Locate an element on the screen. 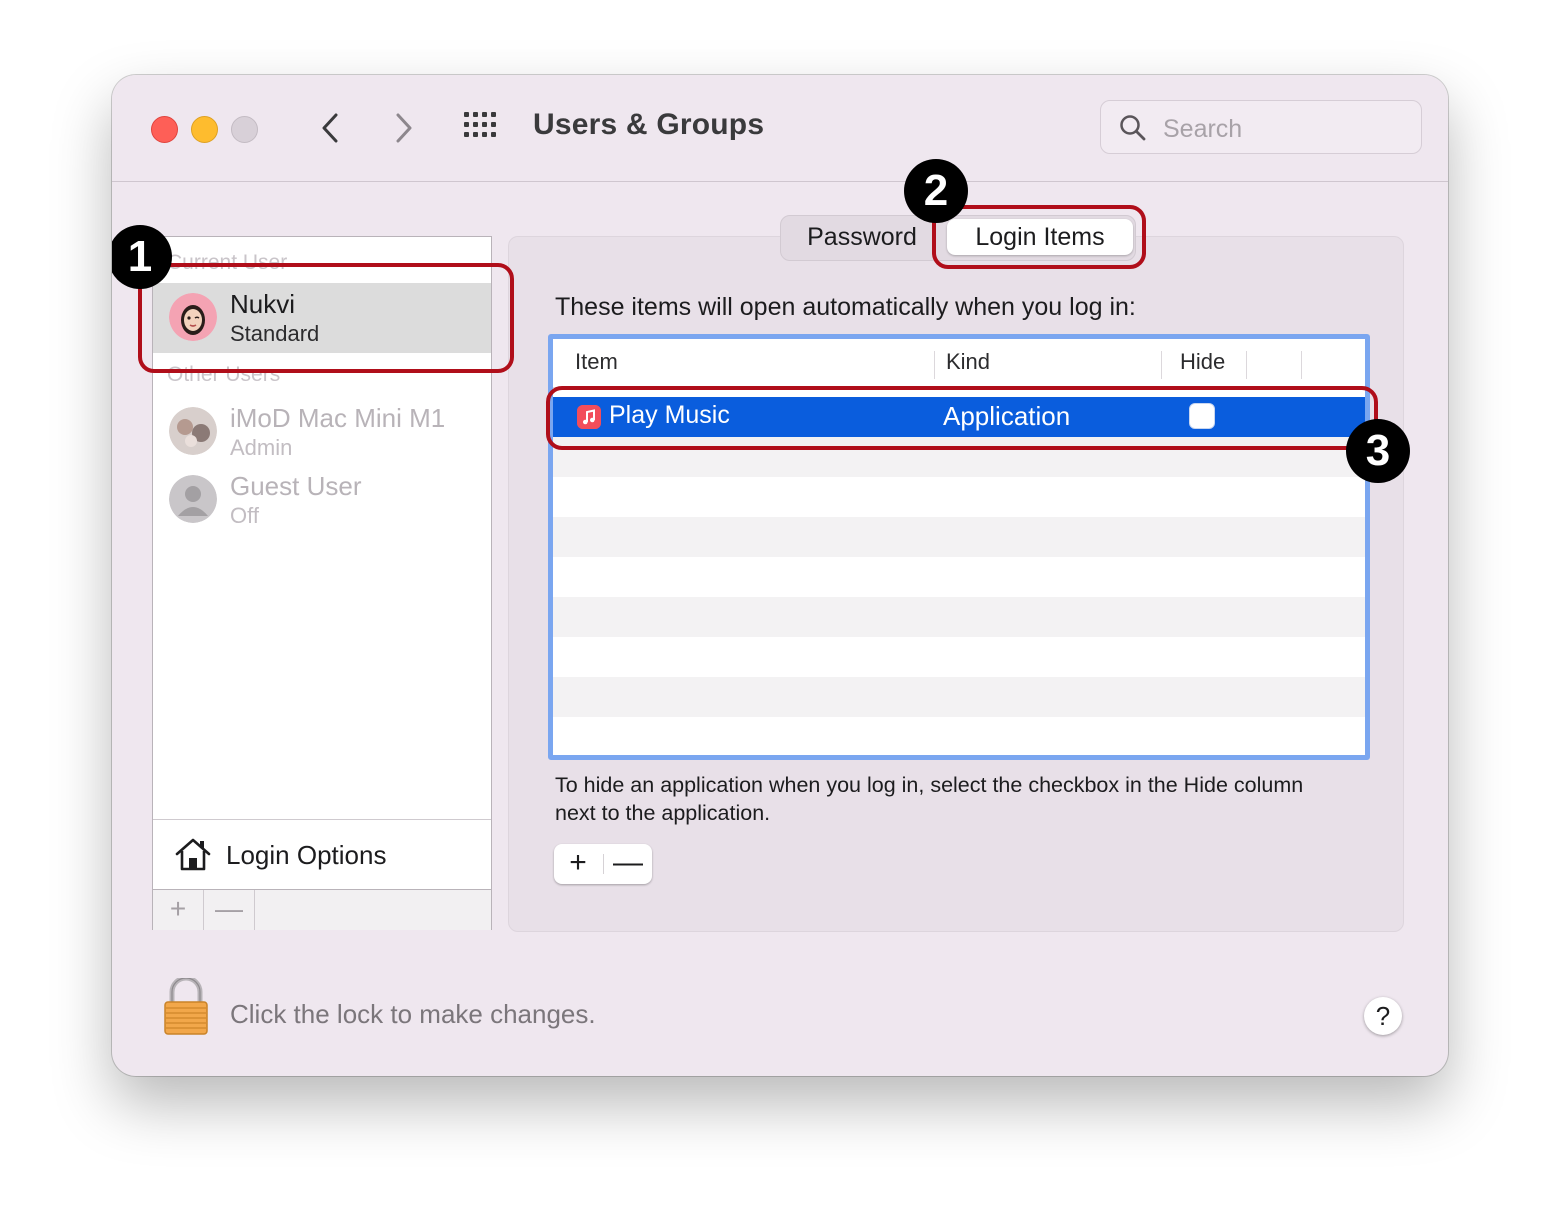 This screenshot has height=1224, width=1560. search-input is located at coordinates (1283, 129).